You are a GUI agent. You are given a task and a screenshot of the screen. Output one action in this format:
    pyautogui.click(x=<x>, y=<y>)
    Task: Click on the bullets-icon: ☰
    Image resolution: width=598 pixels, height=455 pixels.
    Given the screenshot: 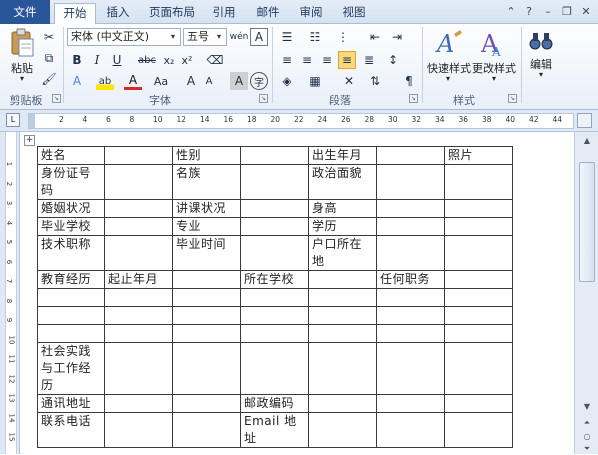 What is the action you would take?
    pyautogui.click(x=287, y=37)
    